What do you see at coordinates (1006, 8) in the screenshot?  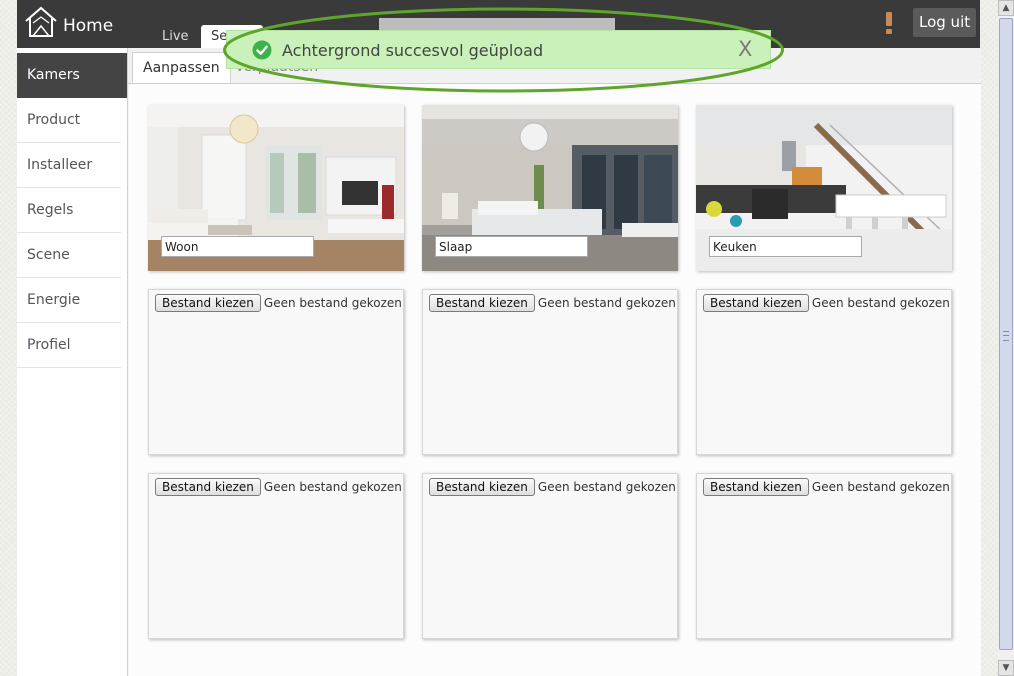 I see `scroll-up-icon: ▲` at bounding box center [1006, 8].